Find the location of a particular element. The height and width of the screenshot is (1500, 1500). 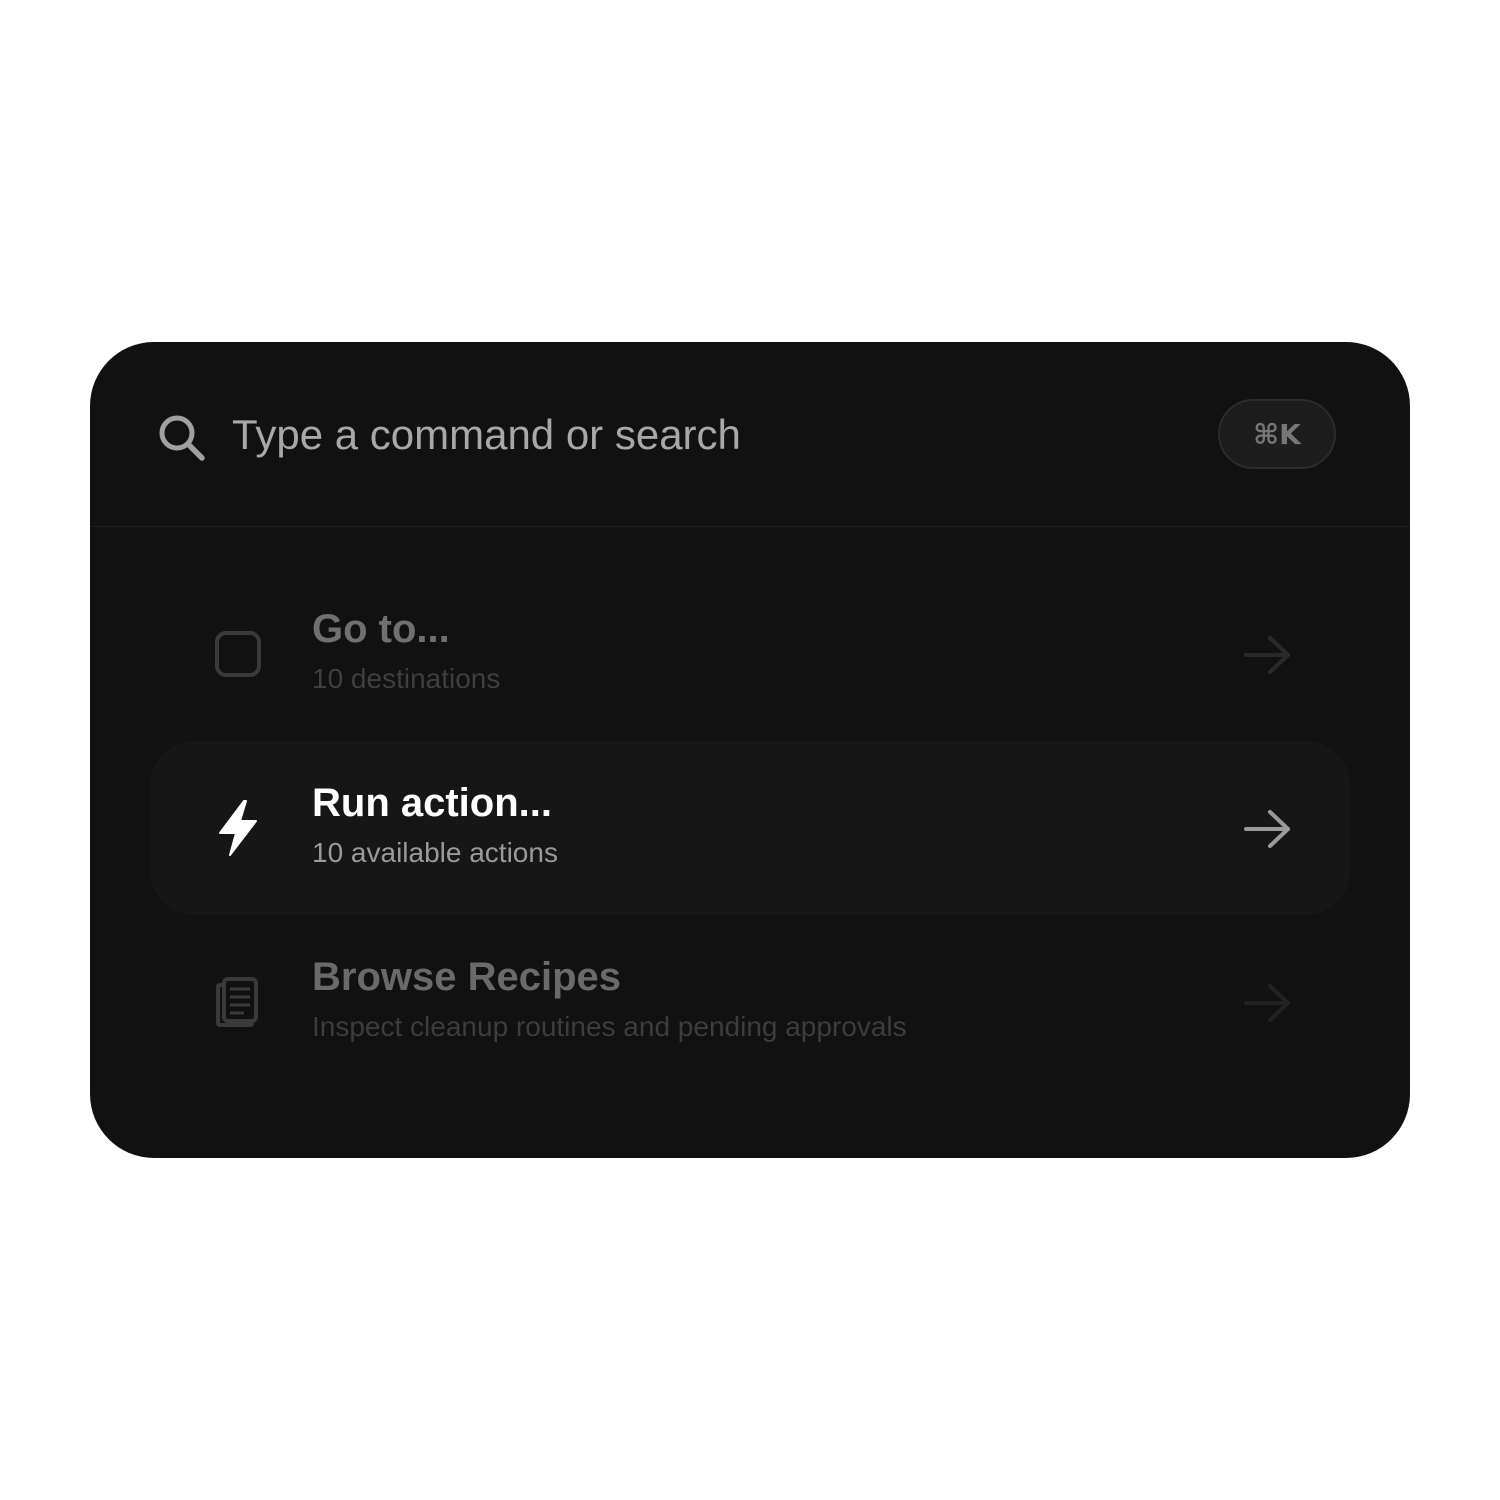

command-item-subtitle: 10 available actions is located at coordinates (435, 852).